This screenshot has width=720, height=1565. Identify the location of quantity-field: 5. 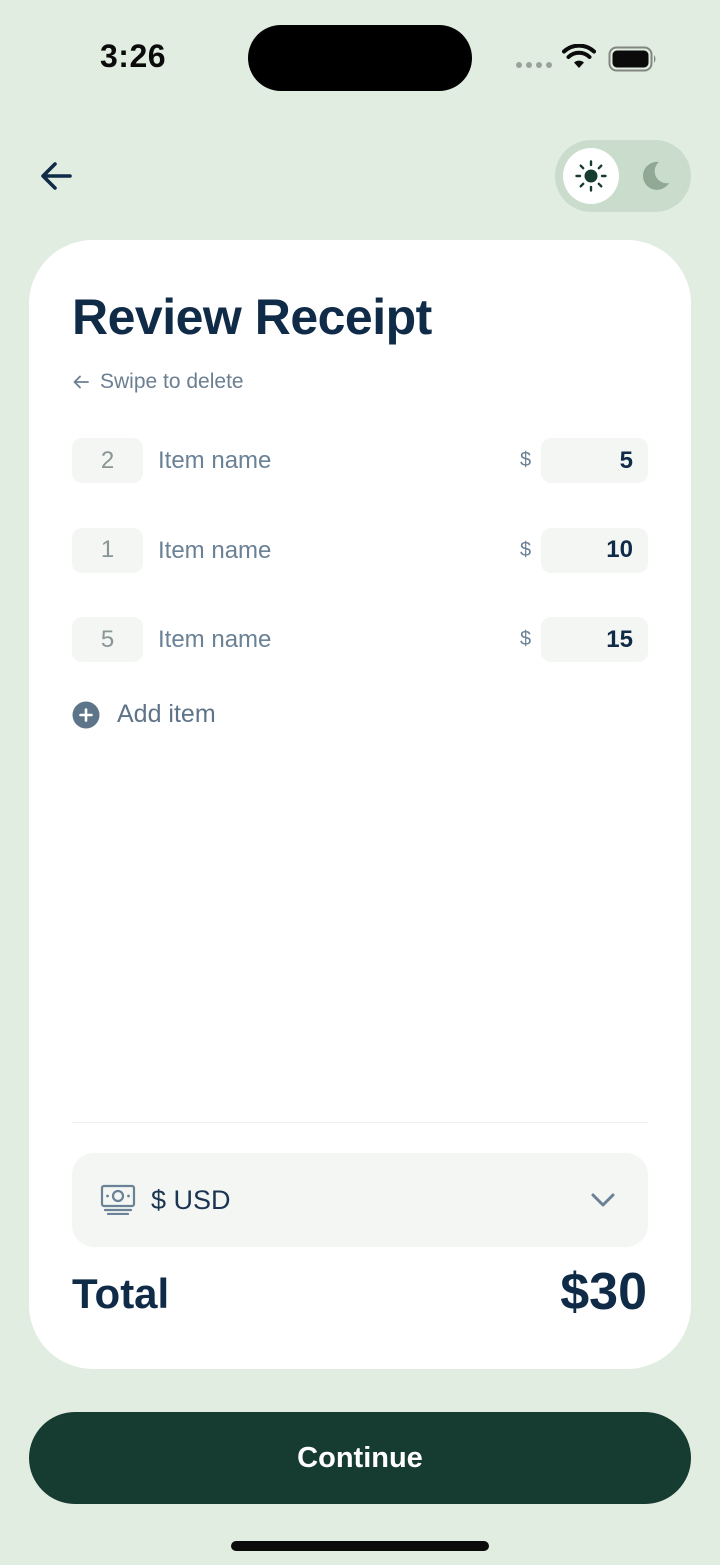
(107, 639).